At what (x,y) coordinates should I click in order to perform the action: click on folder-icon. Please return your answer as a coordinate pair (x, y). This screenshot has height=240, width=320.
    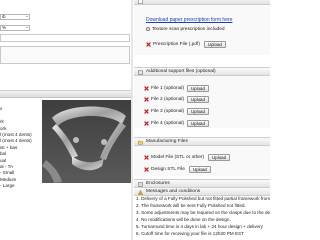
    Looking at the image, I should click on (140, 142).